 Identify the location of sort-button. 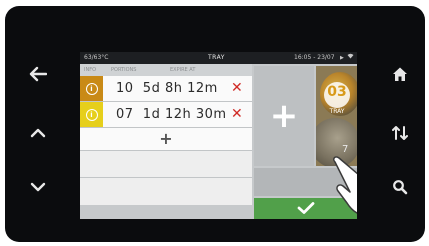
(400, 133).